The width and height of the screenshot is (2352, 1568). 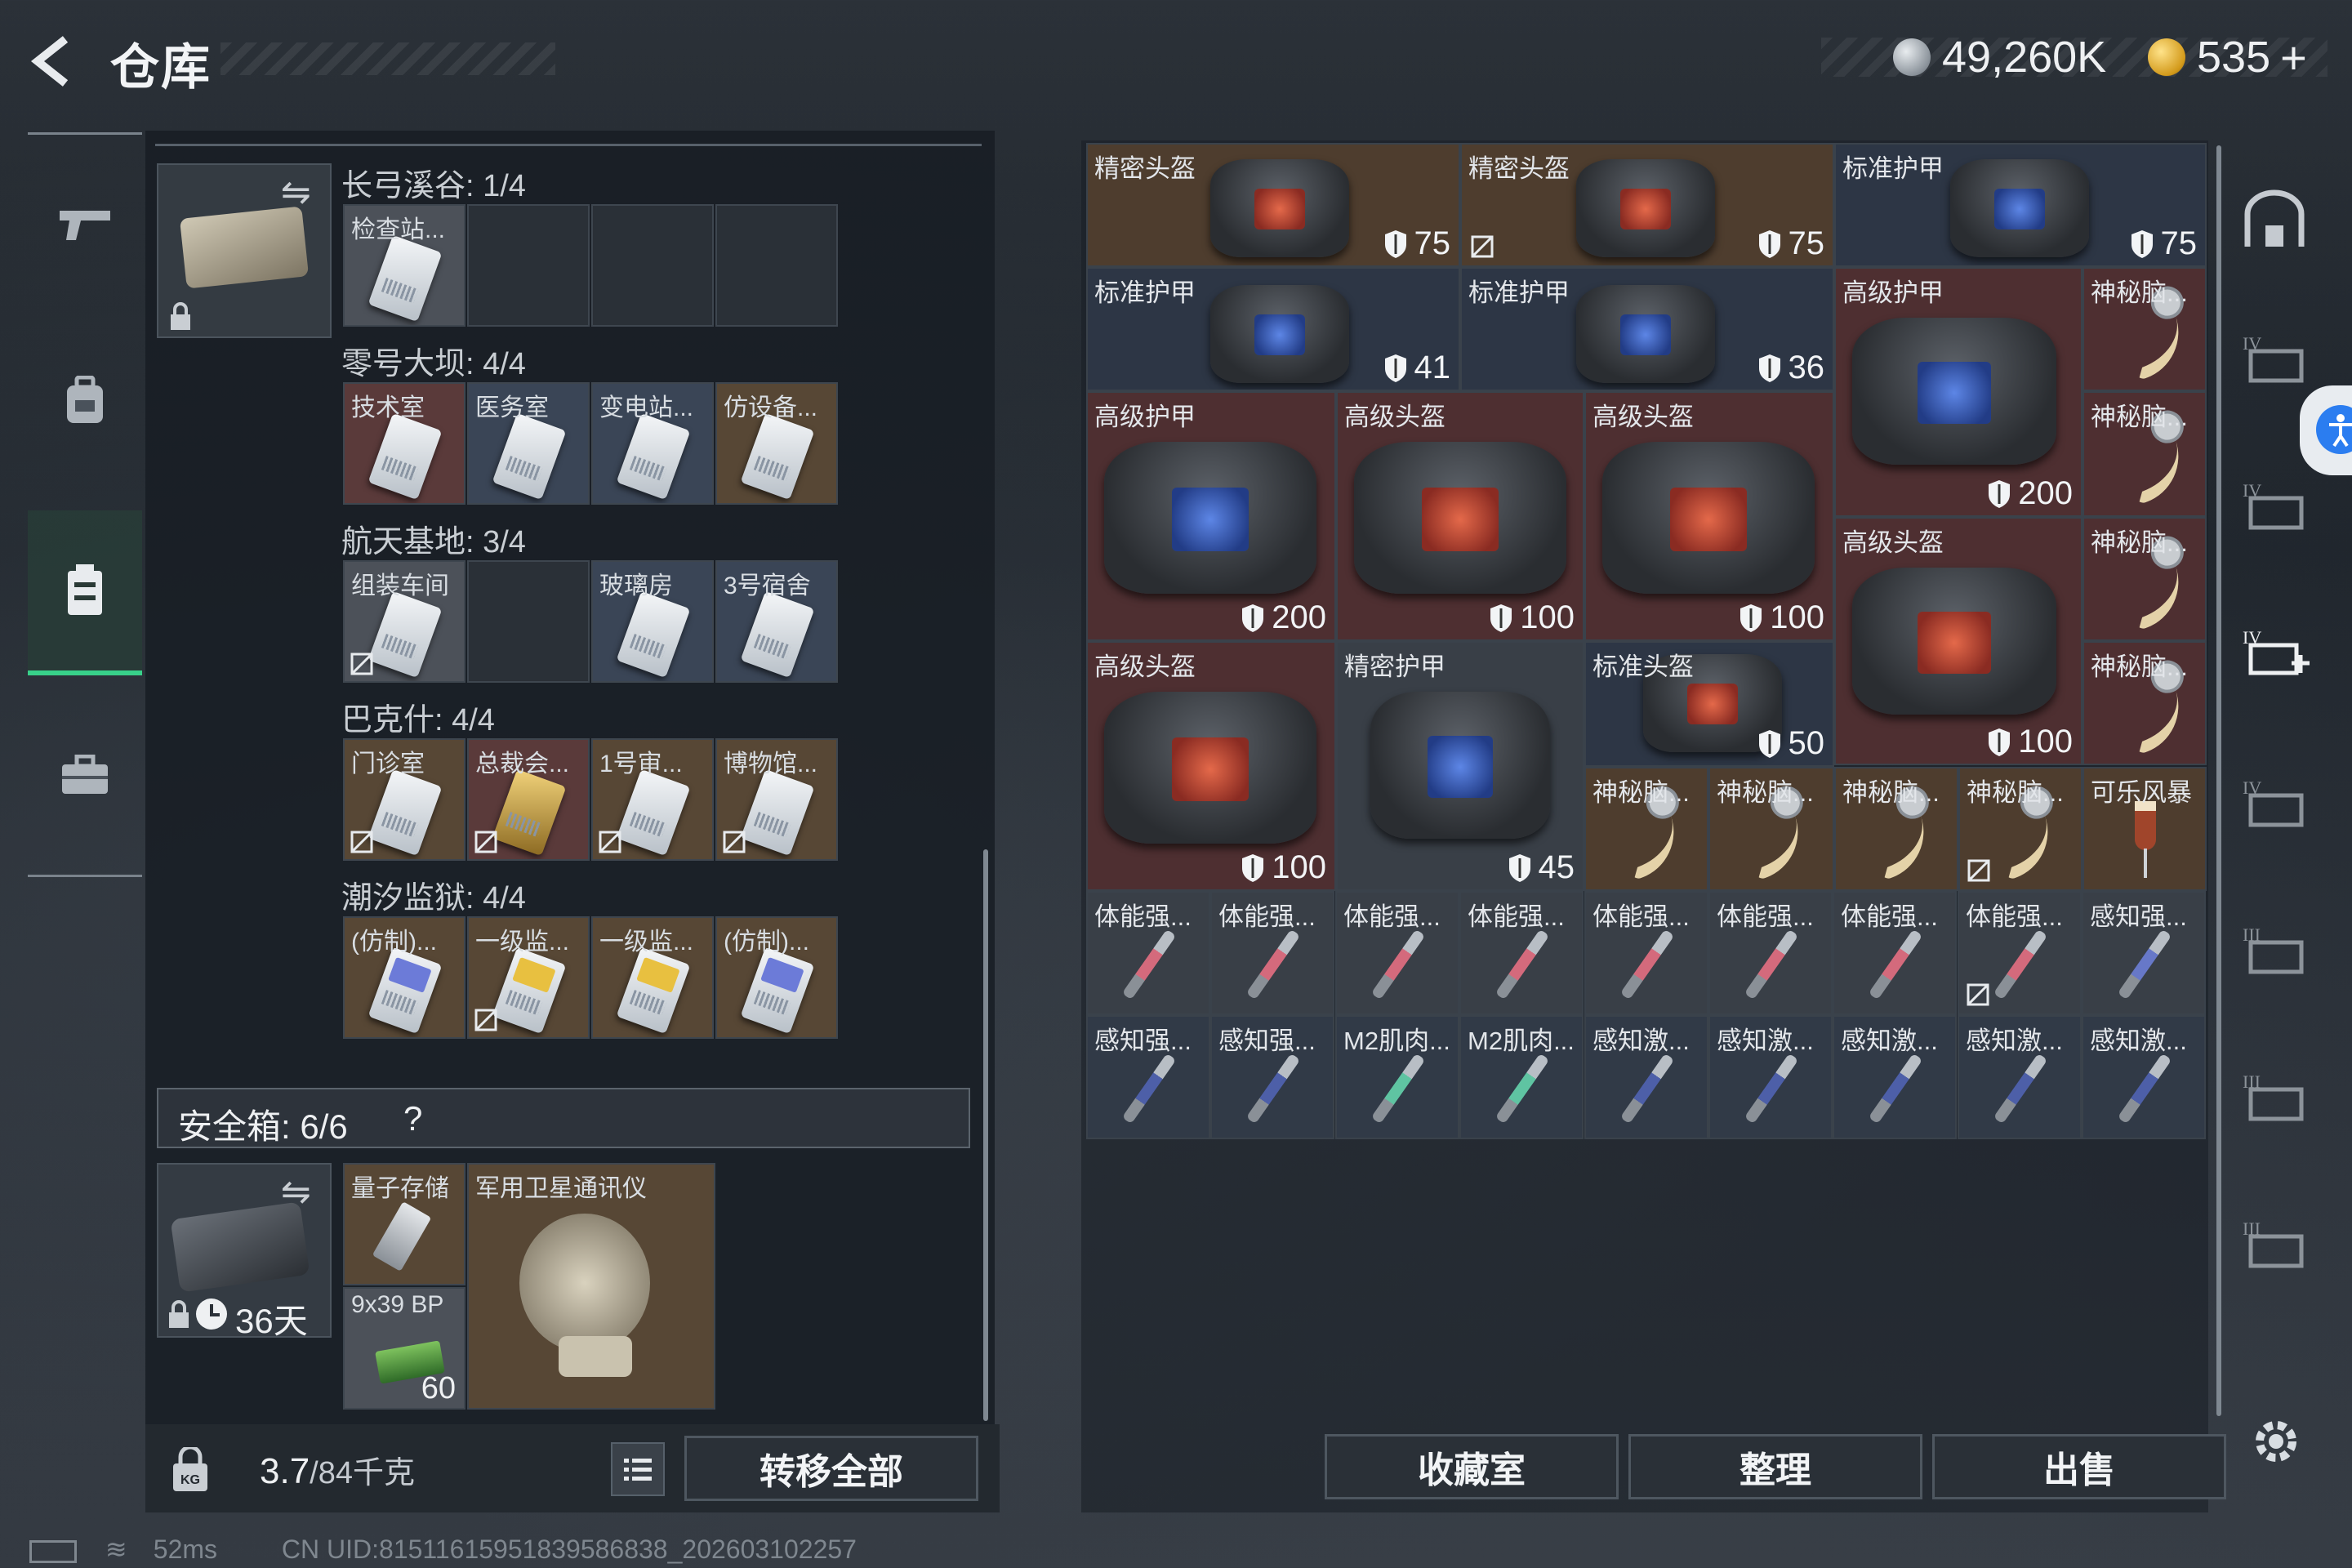 I want to click on keycard-case: ⇋, so click(x=245, y=250).